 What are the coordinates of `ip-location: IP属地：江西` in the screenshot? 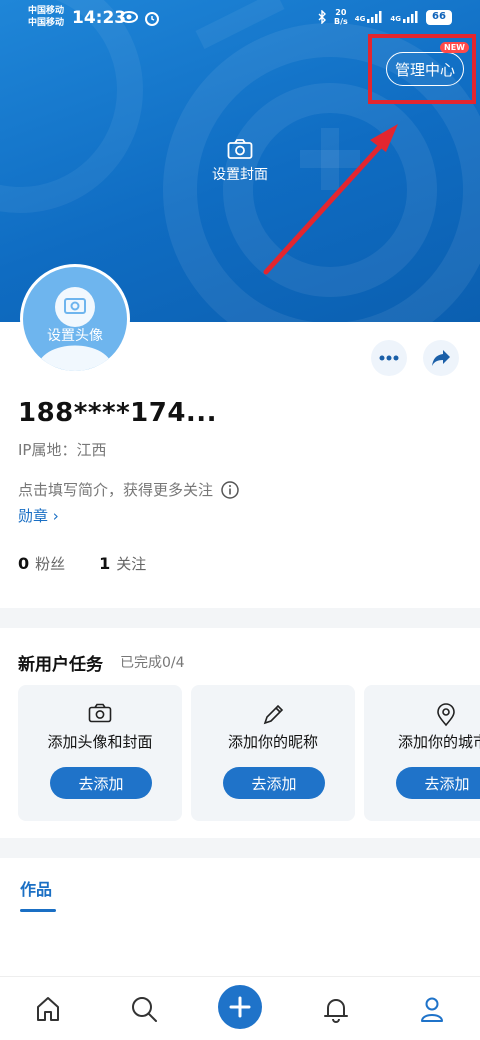 It's located at (62, 450).